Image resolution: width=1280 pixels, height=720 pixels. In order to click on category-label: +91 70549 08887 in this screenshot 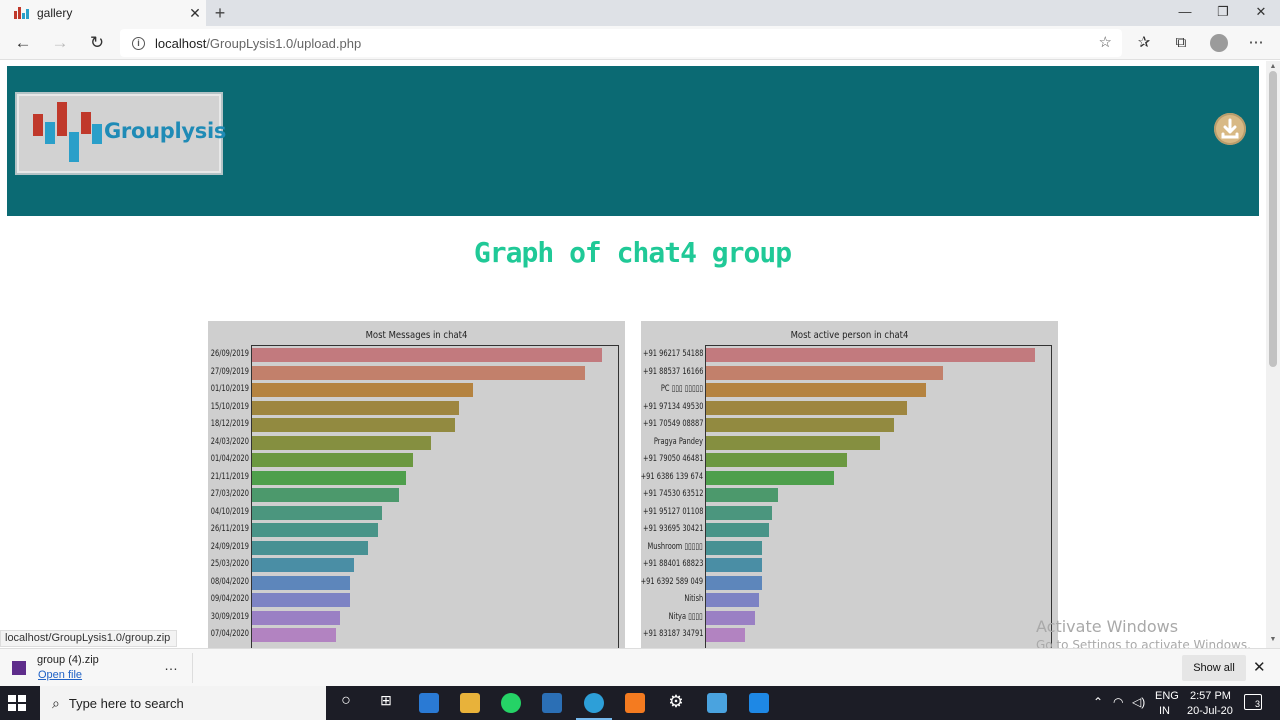, I will do `click(672, 424)`.